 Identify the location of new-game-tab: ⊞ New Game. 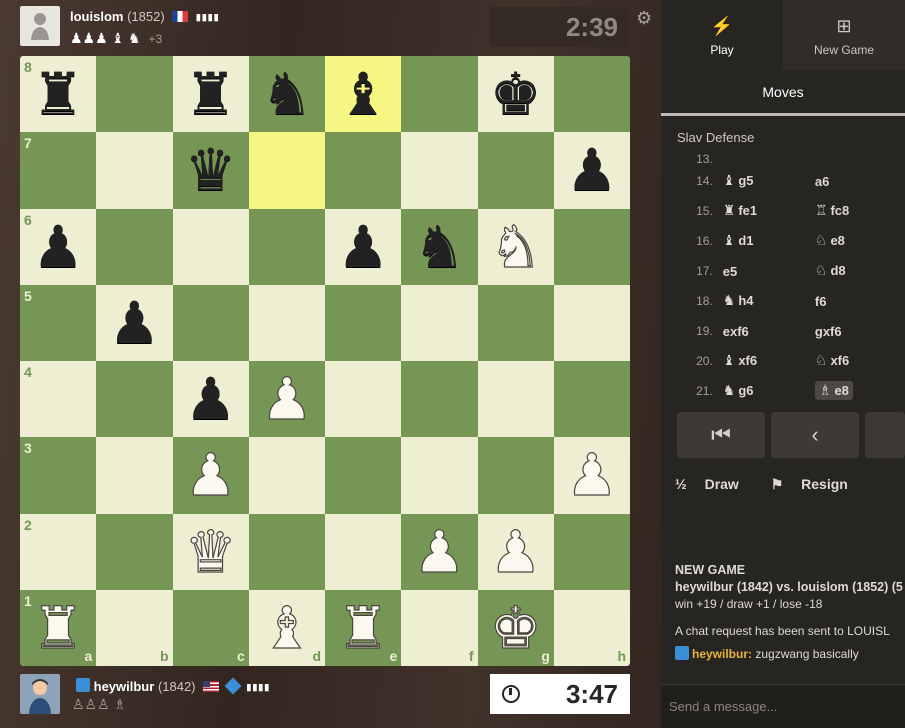
(844, 35).